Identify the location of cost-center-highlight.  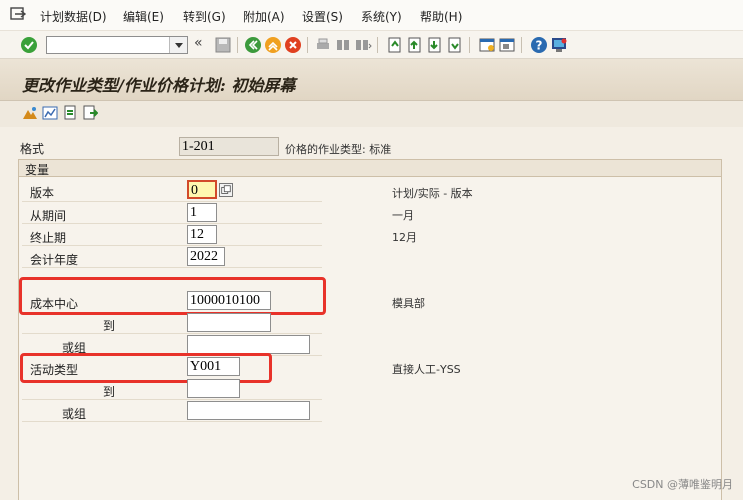
(172, 296).